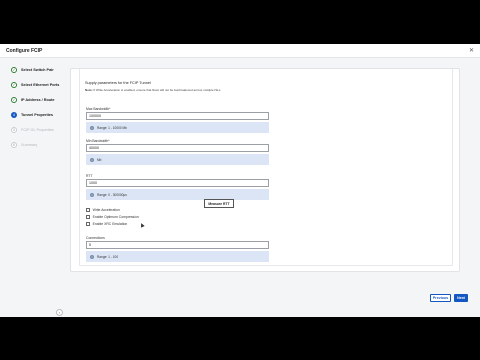  I want to click on step-summary: 6 Summary, so click(35, 144).